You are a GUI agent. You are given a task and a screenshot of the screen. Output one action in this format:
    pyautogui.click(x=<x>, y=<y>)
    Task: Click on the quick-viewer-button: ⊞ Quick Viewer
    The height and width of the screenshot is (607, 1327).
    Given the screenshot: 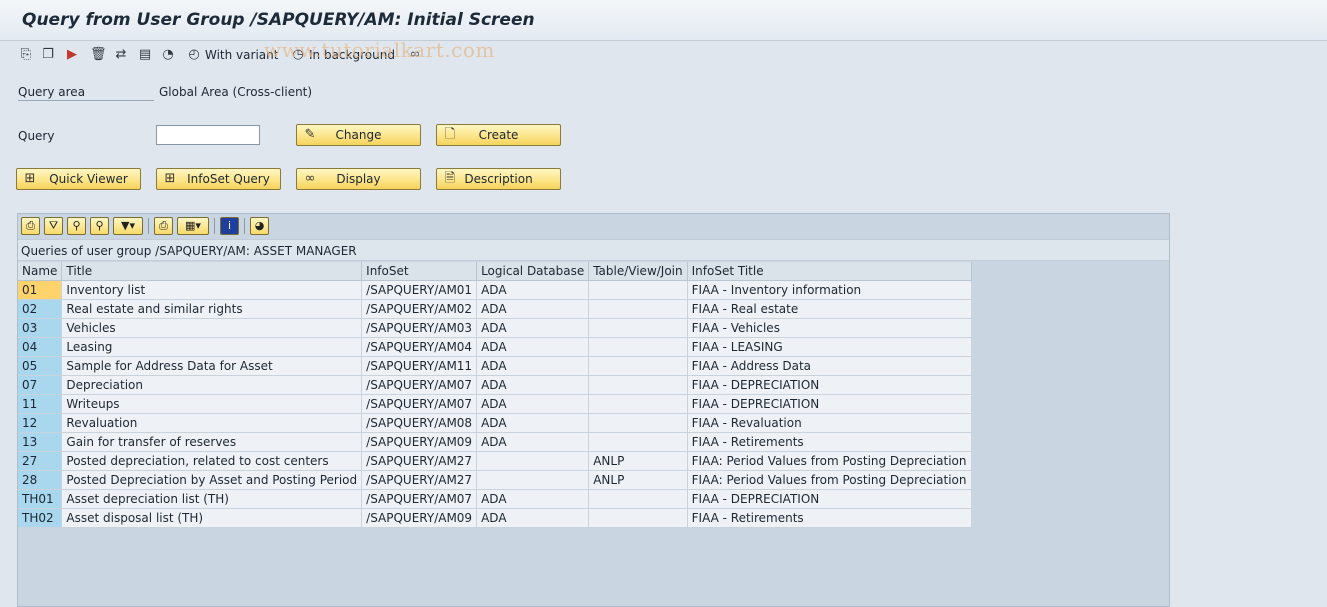 What is the action you would take?
    pyautogui.click(x=78, y=179)
    